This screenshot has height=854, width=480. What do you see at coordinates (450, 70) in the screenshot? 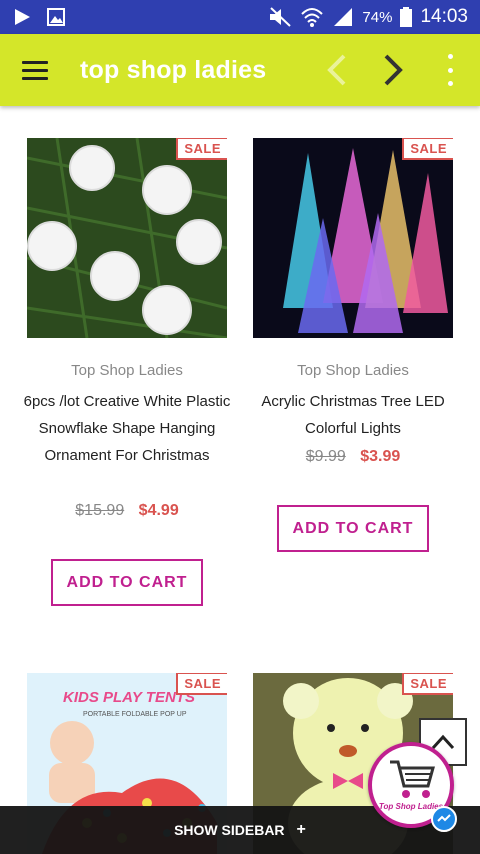
I see `more-vert-icon` at bounding box center [450, 70].